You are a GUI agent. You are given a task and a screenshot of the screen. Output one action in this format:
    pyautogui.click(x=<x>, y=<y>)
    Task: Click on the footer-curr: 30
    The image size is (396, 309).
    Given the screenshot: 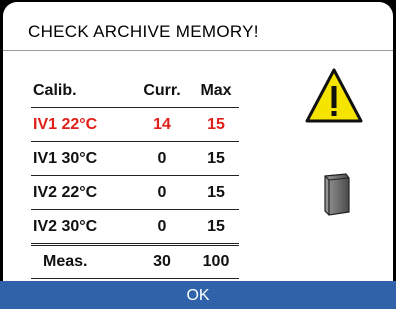 What is the action you would take?
    pyautogui.click(x=162, y=261)
    